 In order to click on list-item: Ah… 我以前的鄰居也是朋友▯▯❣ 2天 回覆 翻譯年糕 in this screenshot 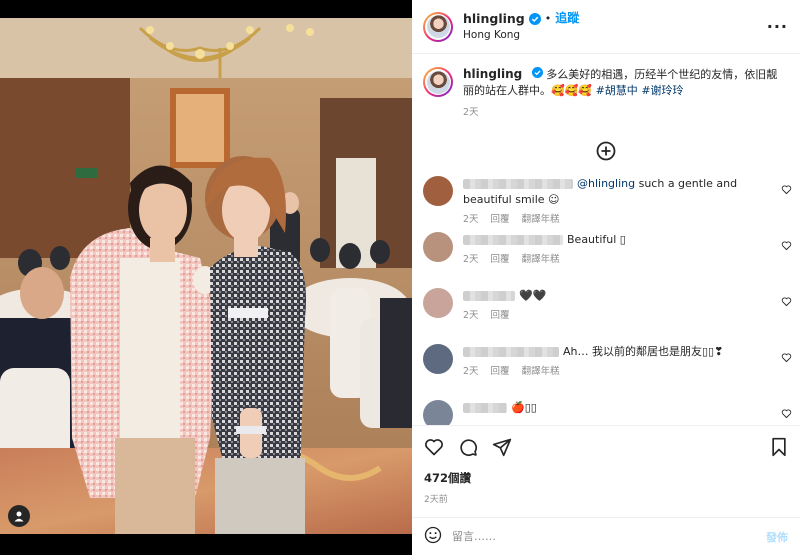, I will do `click(606, 368)`.